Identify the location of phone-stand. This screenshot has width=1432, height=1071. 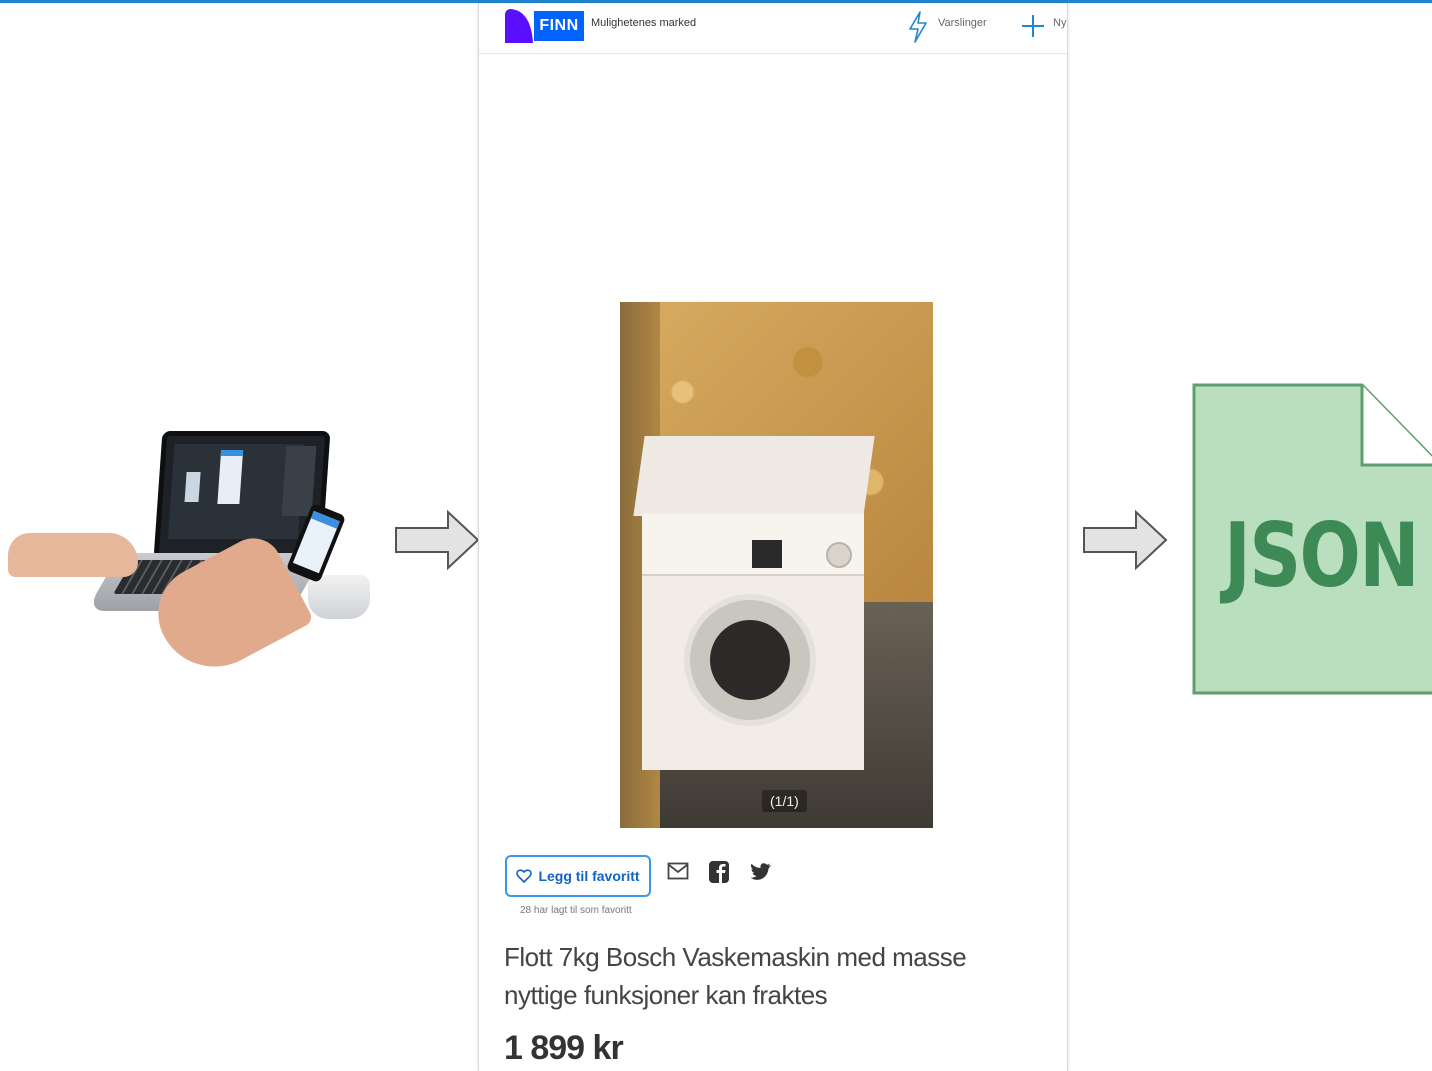
(339, 597).